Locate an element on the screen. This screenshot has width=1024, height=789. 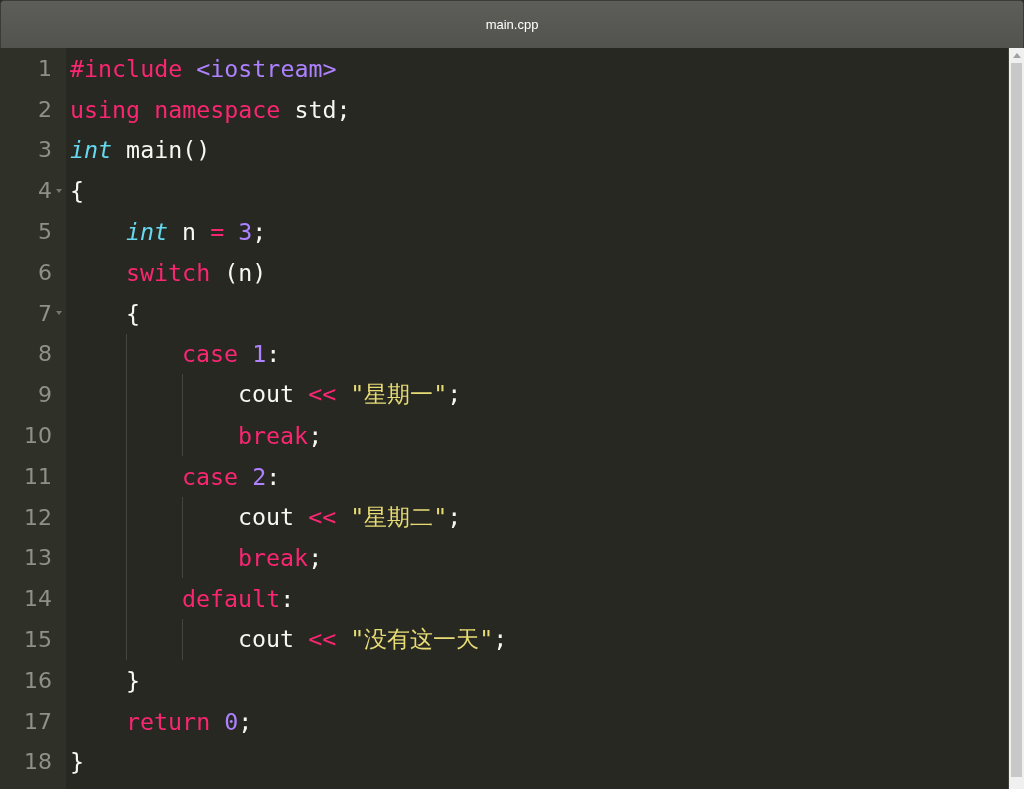
line-number: 17 is located at coordinates (37, 721).